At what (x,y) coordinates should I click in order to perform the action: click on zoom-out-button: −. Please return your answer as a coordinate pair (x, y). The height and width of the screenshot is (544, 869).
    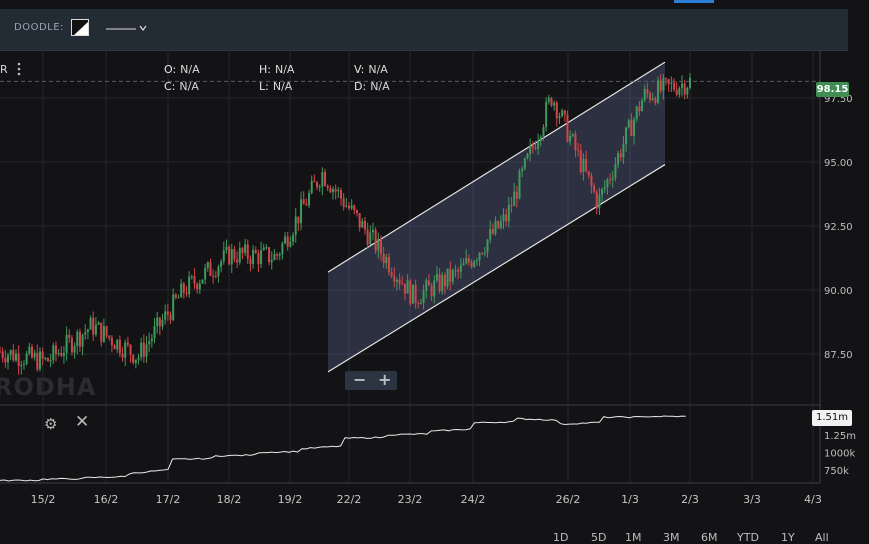
    Looking at the image, I should click on (359, 379).